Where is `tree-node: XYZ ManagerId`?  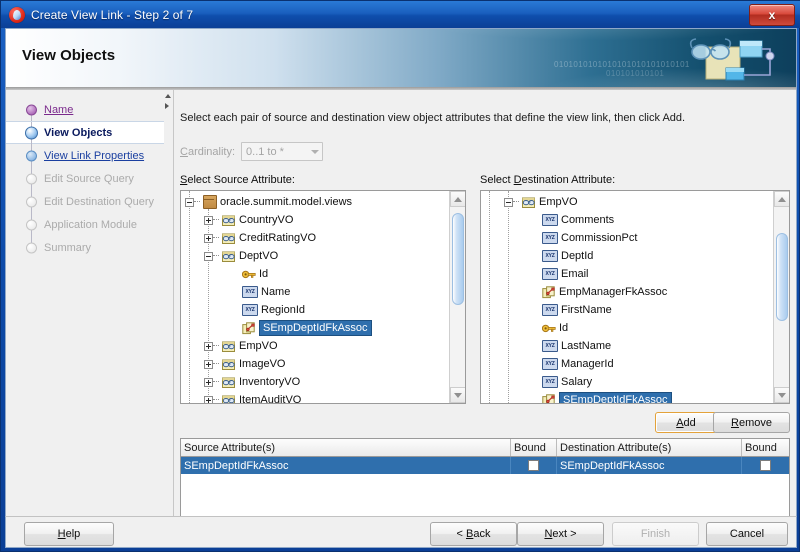
tree-node: XYZ ManagerId is located at coordinates (635, 364).